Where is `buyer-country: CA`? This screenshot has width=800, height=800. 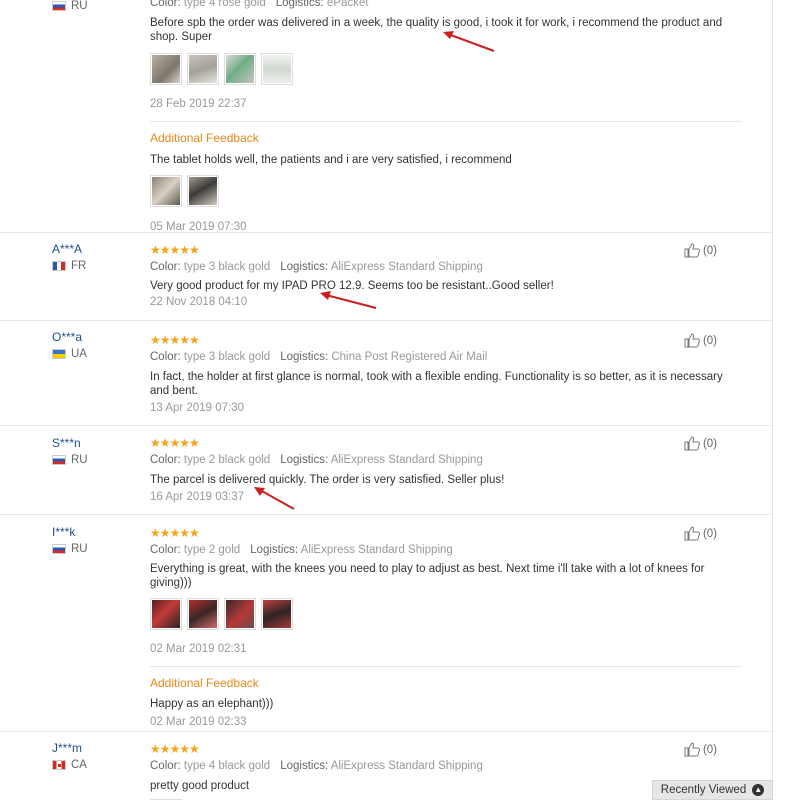 buyer-country: CA is located at coordinates (69, 765).